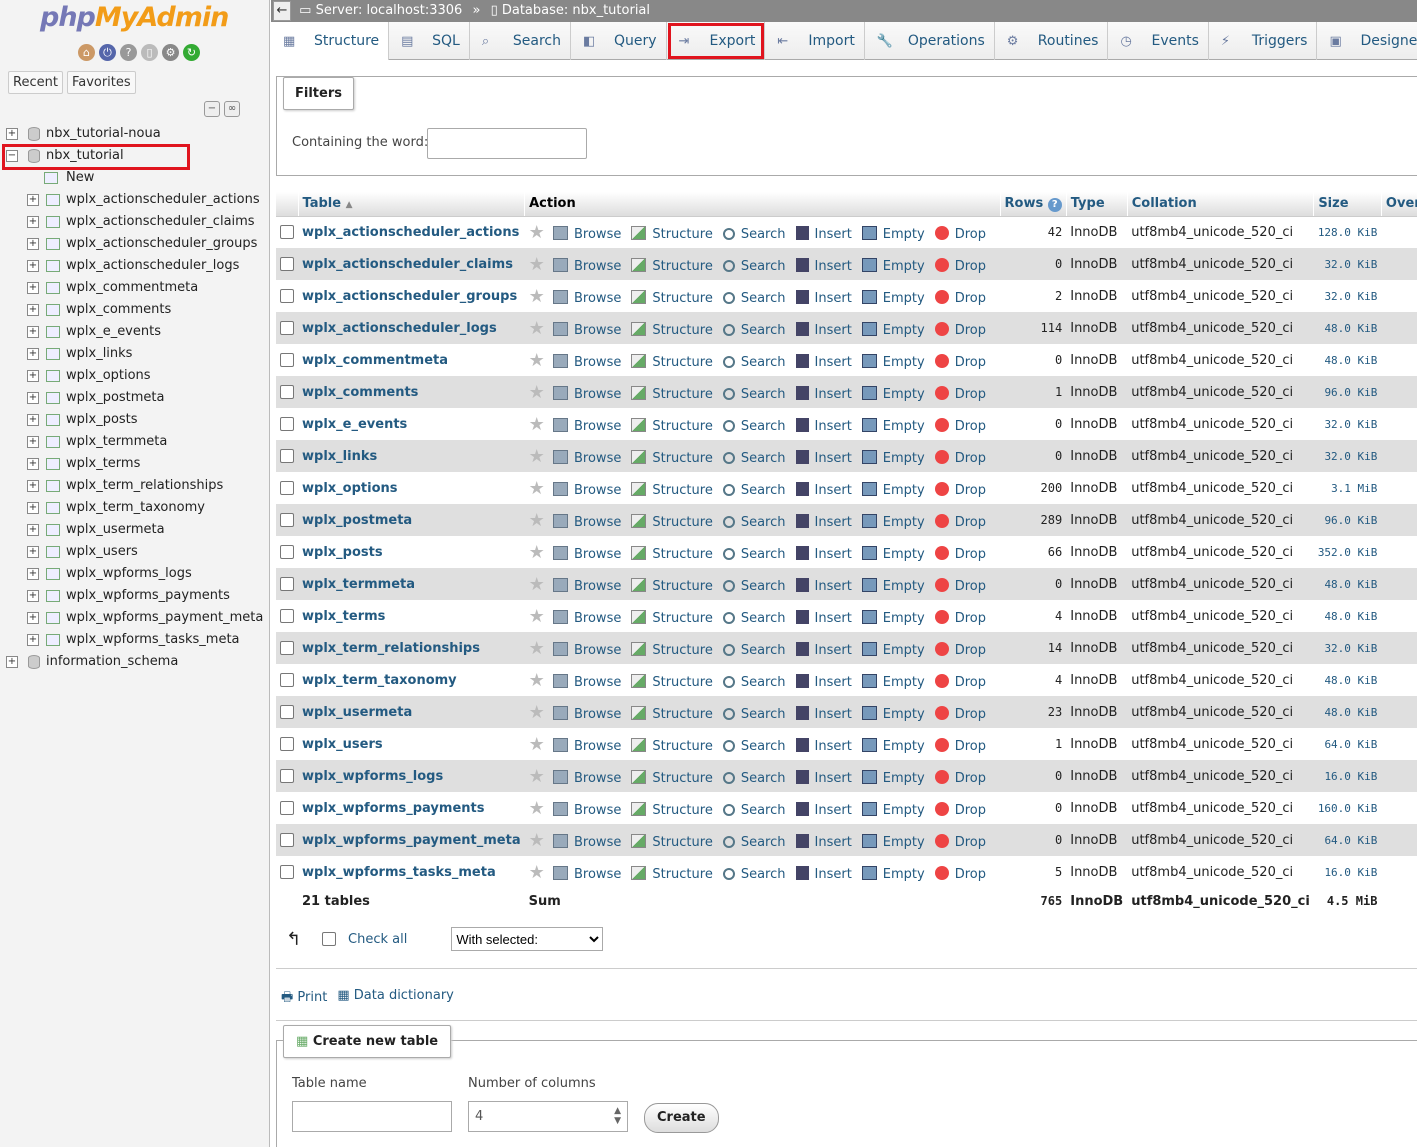 The width and height of the screenshot is (1417, 1147). Describe the element at coordinates (128, 52) in the screenshot. I see `docs-icon: ?` at that location.